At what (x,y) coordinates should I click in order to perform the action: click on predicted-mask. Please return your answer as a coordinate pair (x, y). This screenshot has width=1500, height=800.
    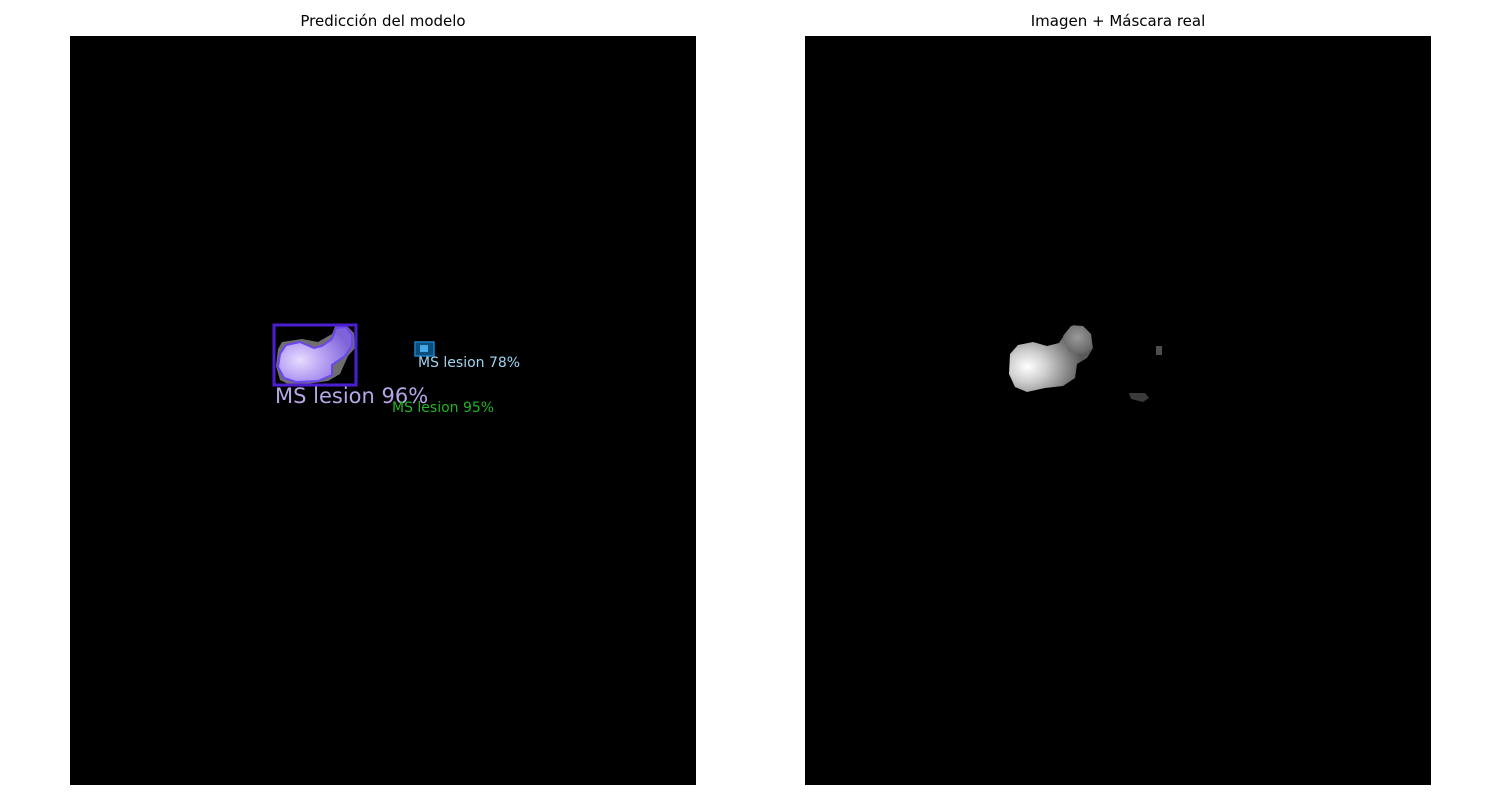
    Looking at the image, I should click on (314, 354).